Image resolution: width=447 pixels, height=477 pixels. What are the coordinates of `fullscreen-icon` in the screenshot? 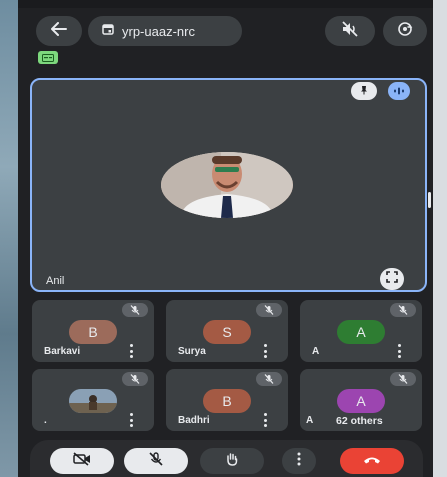 It's located at (392, 279).